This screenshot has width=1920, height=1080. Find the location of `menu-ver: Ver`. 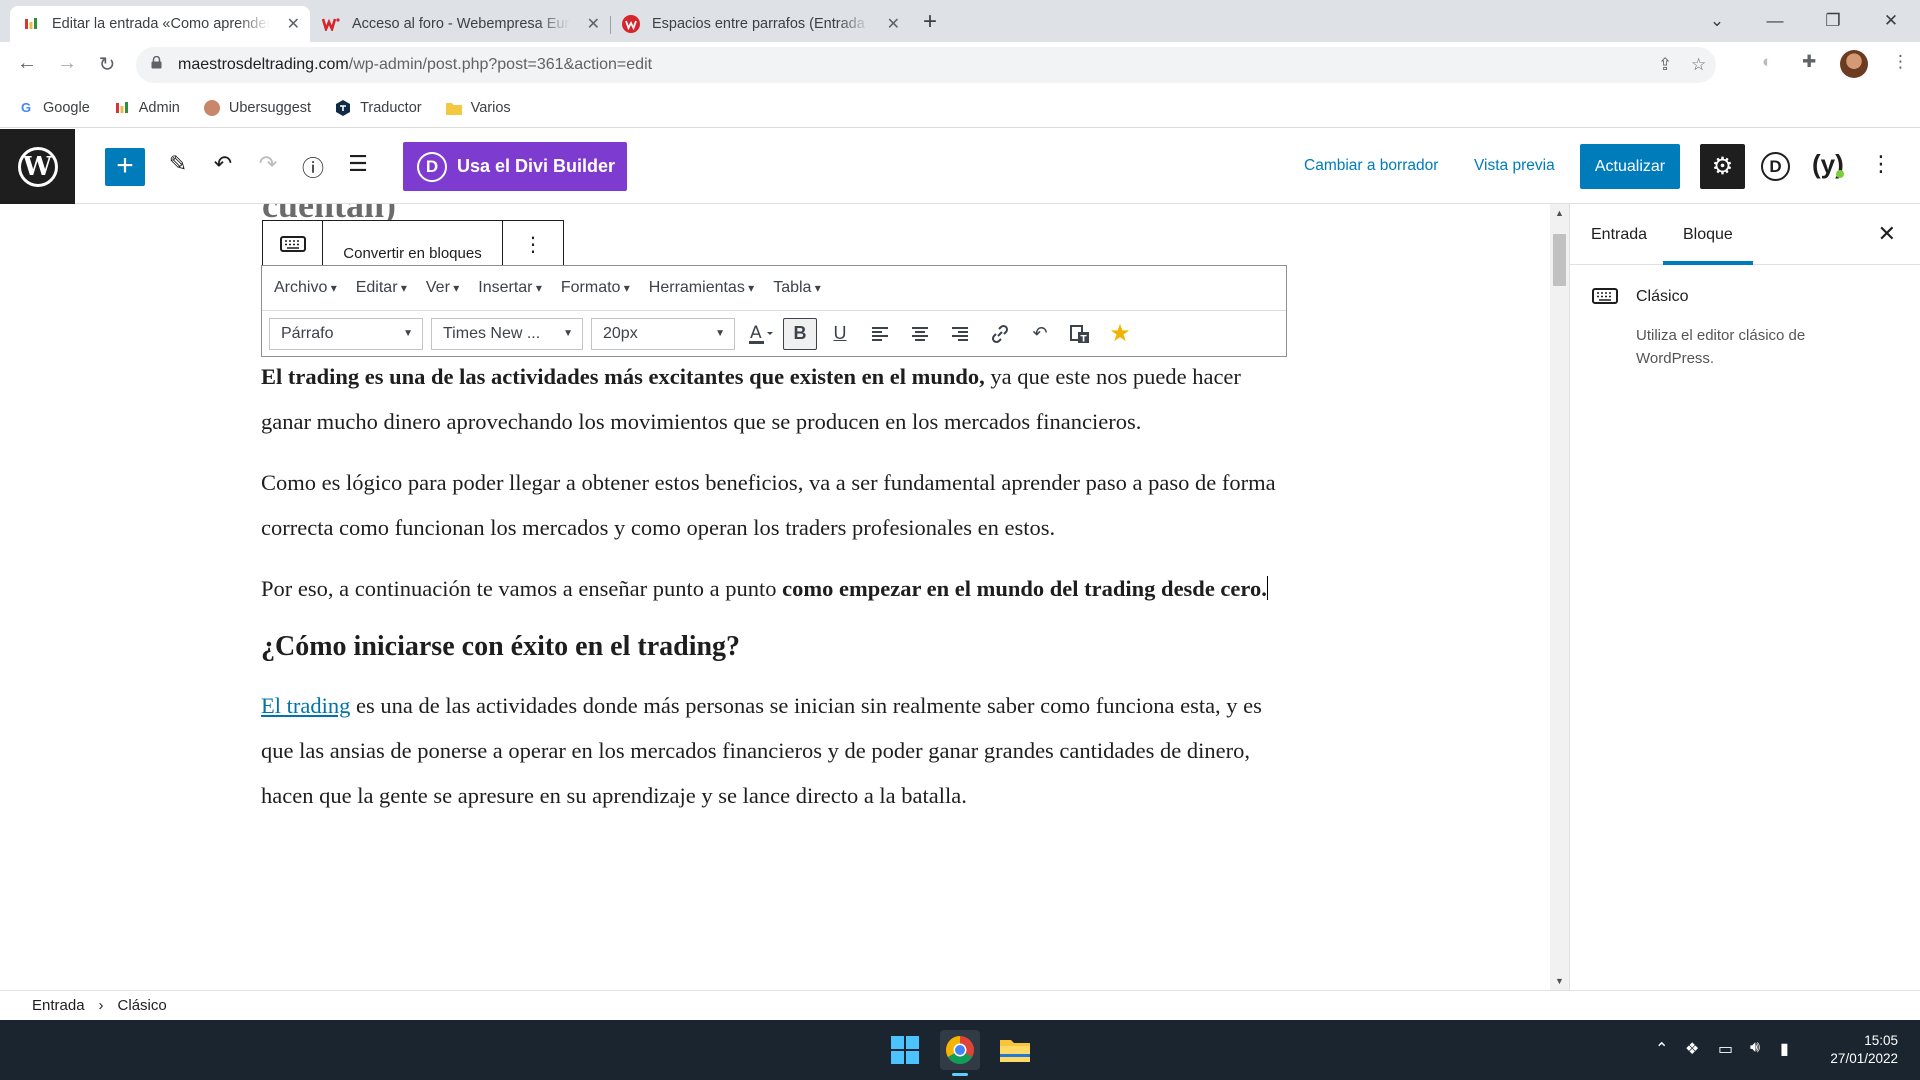

menu-ver: Ver is located at coordinates (442, 288).